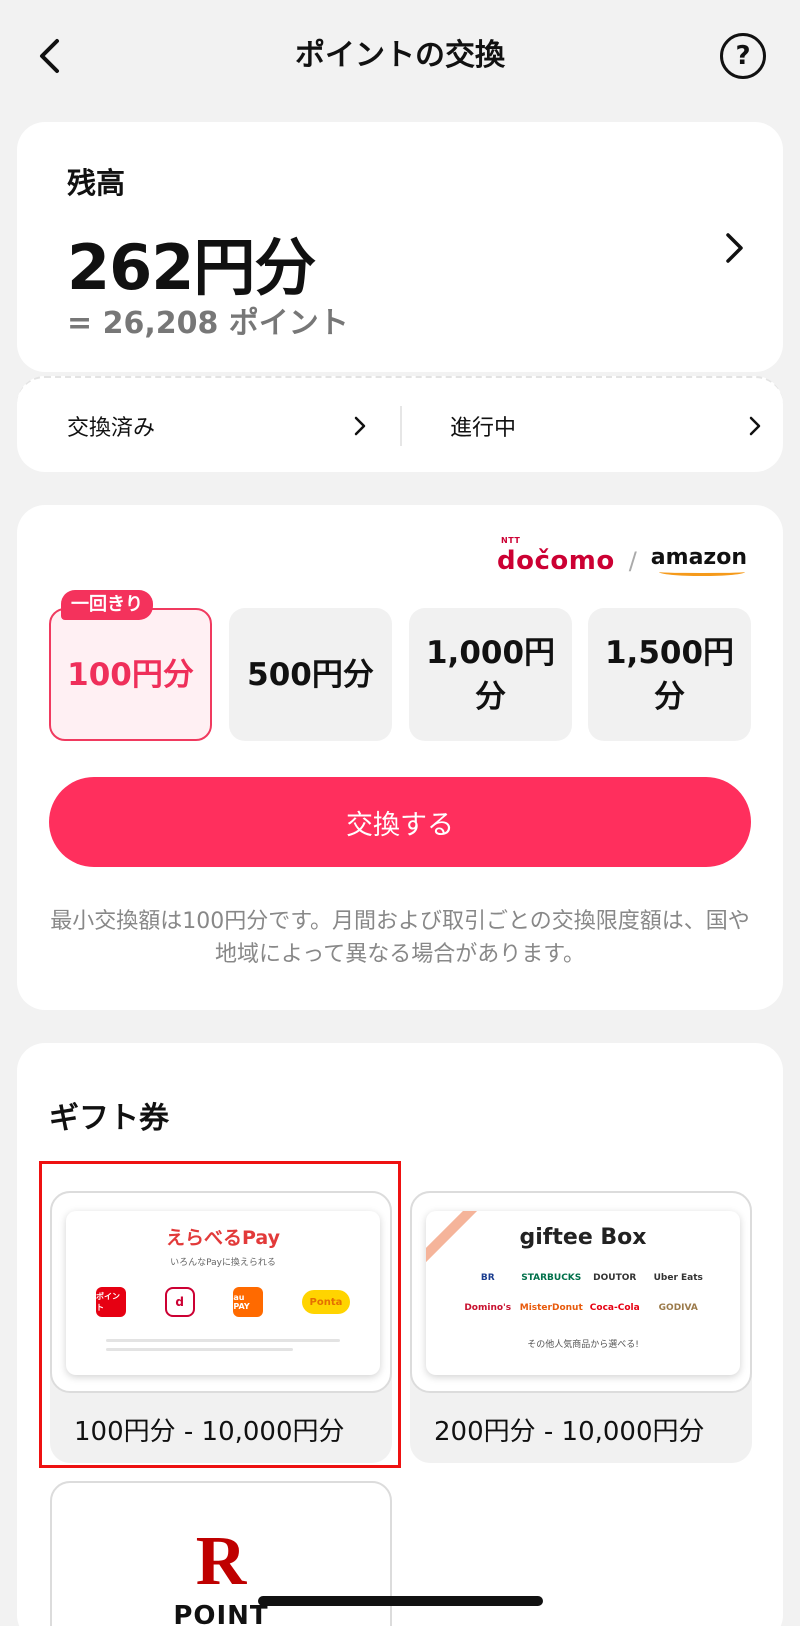  I want to click on amount-option-label: 500円分, so click(310, 674).